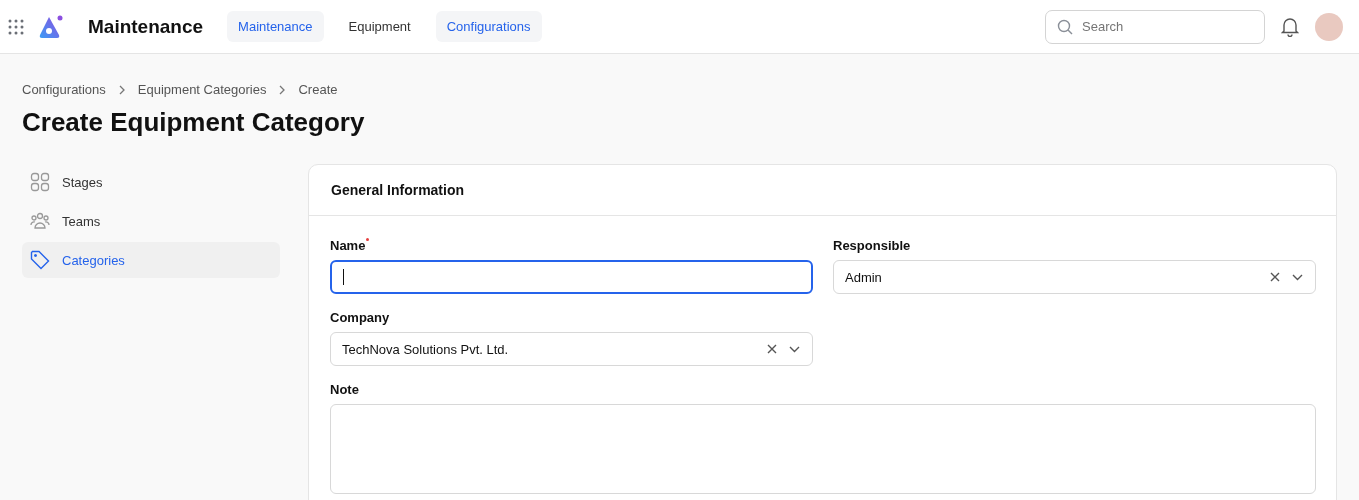 The height and width of the screenshot is (500, 1359). What do you see at coordinates (51, 26) in the screenshot?
I see `logo-icon` at bounding box center [51, 26].